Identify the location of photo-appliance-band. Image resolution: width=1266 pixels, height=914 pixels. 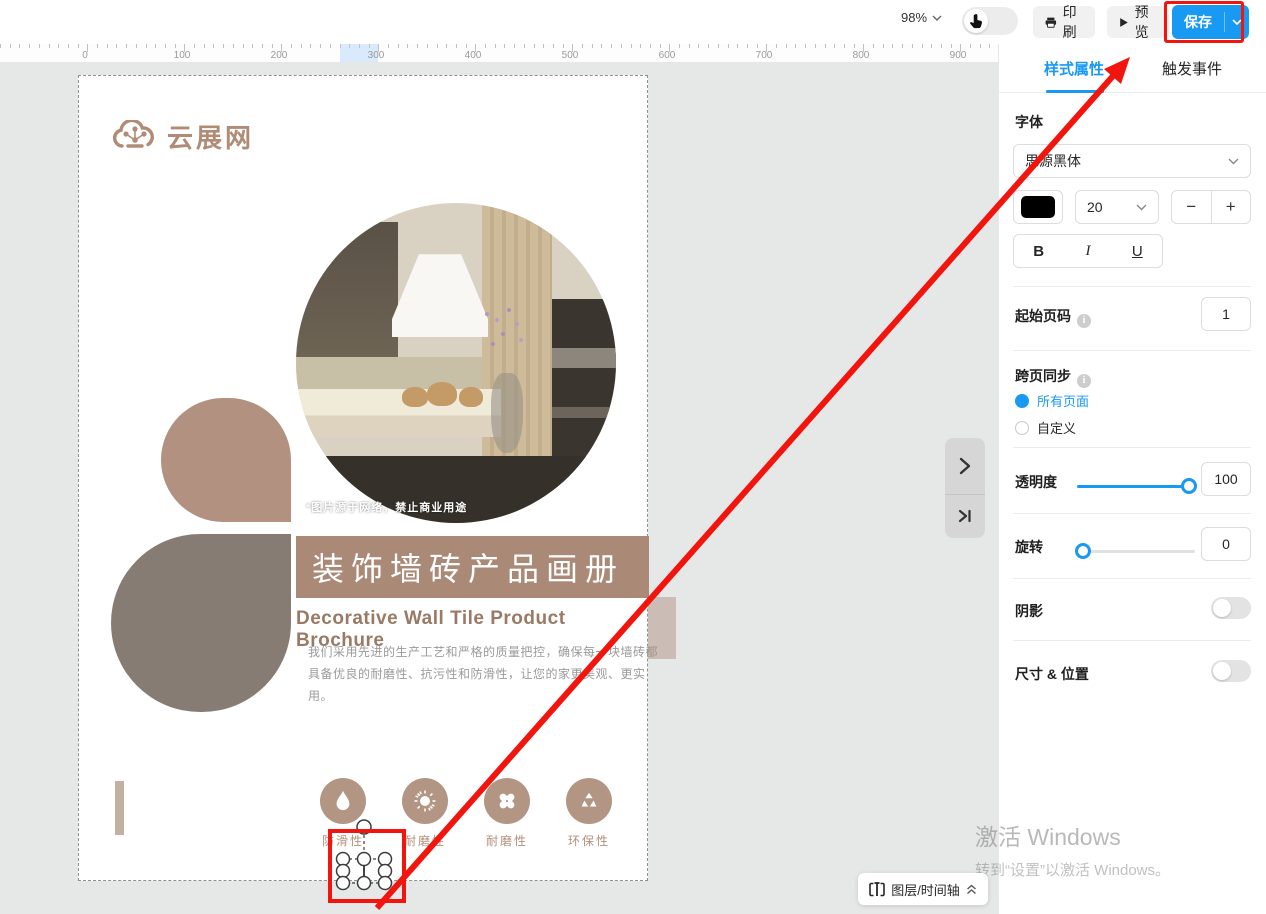
(584, 358).